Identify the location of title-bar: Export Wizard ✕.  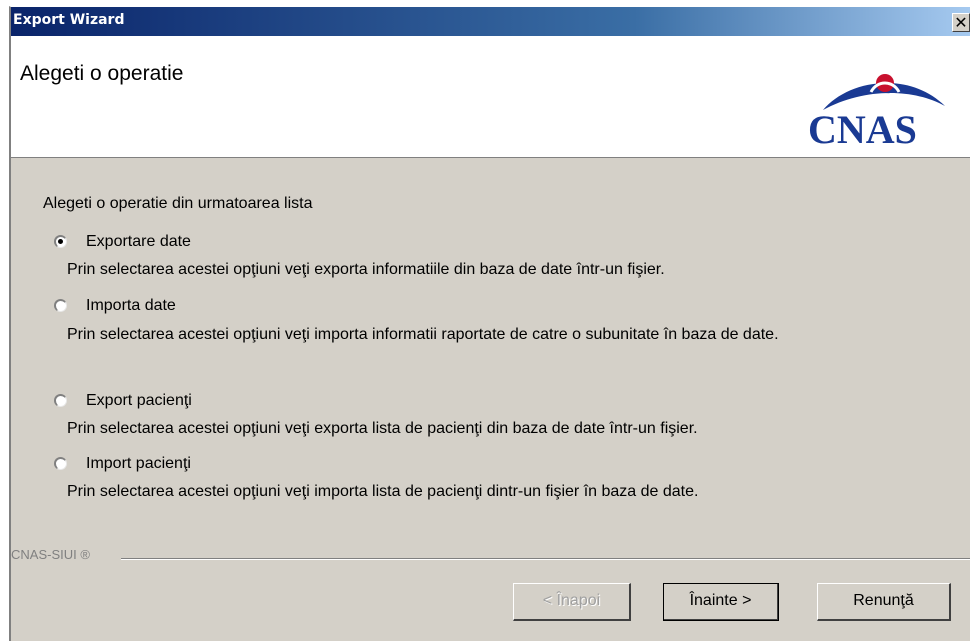
(490, 21).